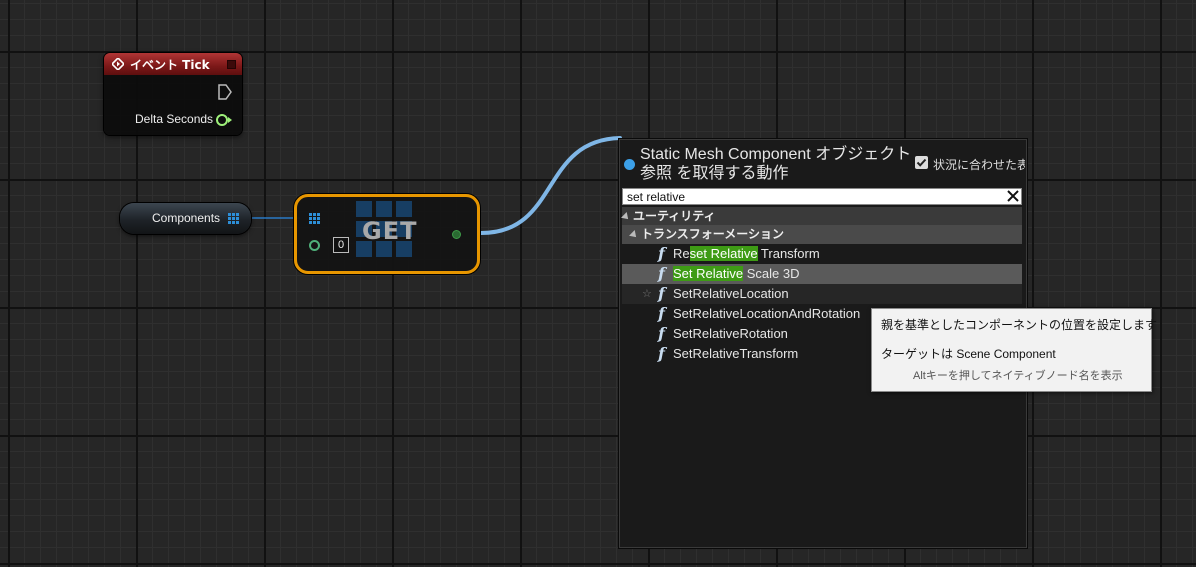 This screenshot has height=567, width=1196. What do you see at coordinates (1013, 196) in the screenshot?
I see `clear-search-icon` at bounding box center [1013, 196].